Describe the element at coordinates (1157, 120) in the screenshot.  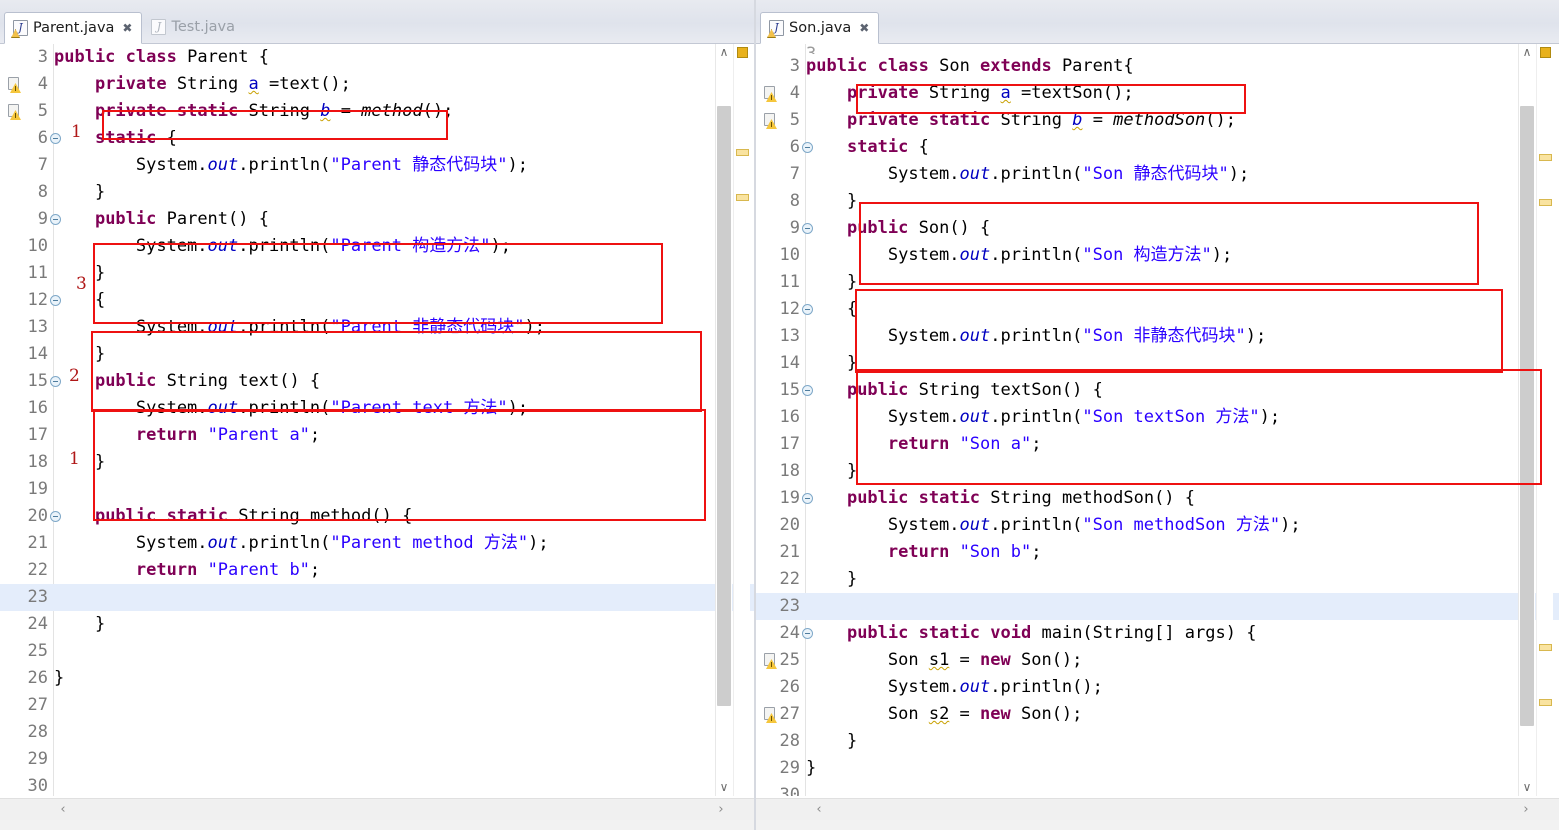
I see `code-line: 5 private static String b = methodSon();` at that location.